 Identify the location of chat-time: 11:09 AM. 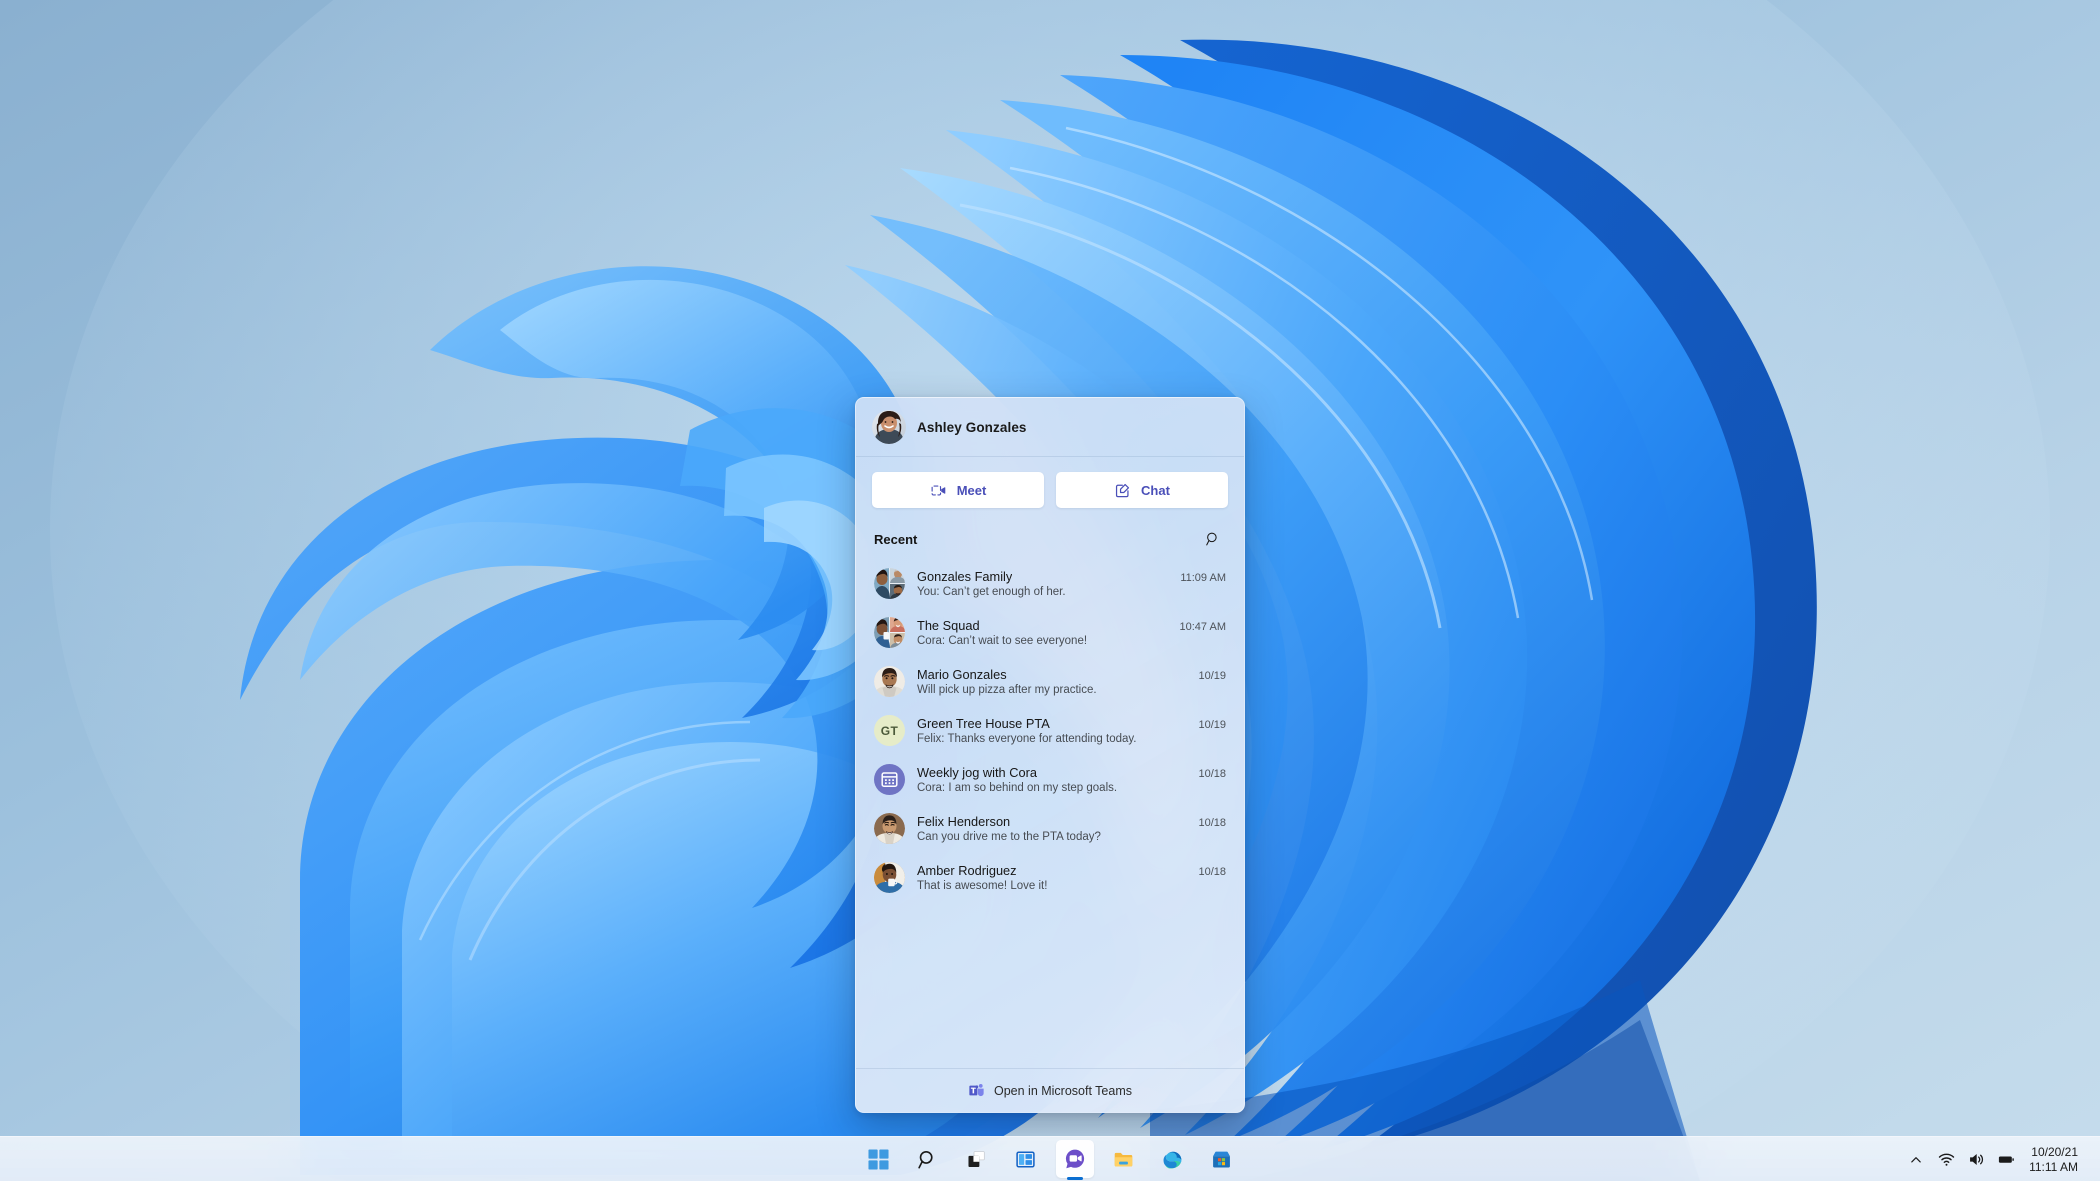
(1203, 578).